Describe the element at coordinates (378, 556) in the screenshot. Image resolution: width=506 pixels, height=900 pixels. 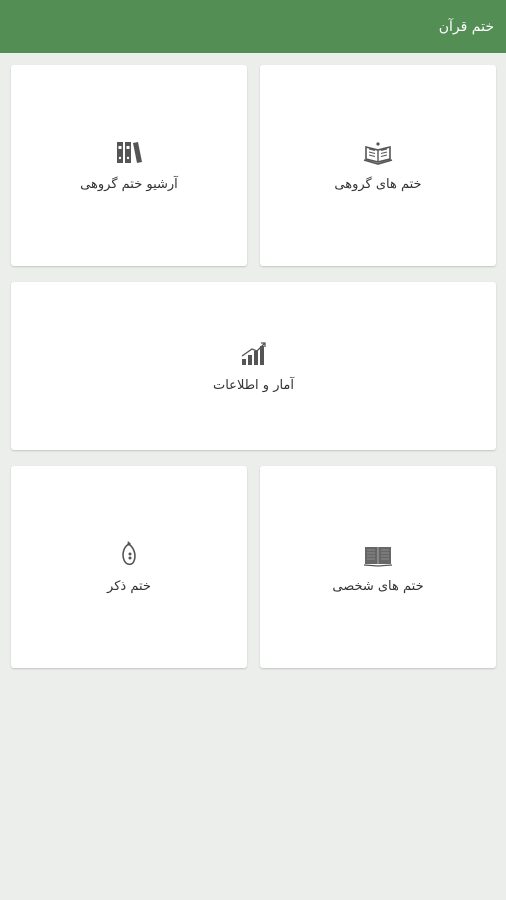
I see `open-book-icon` at that location.